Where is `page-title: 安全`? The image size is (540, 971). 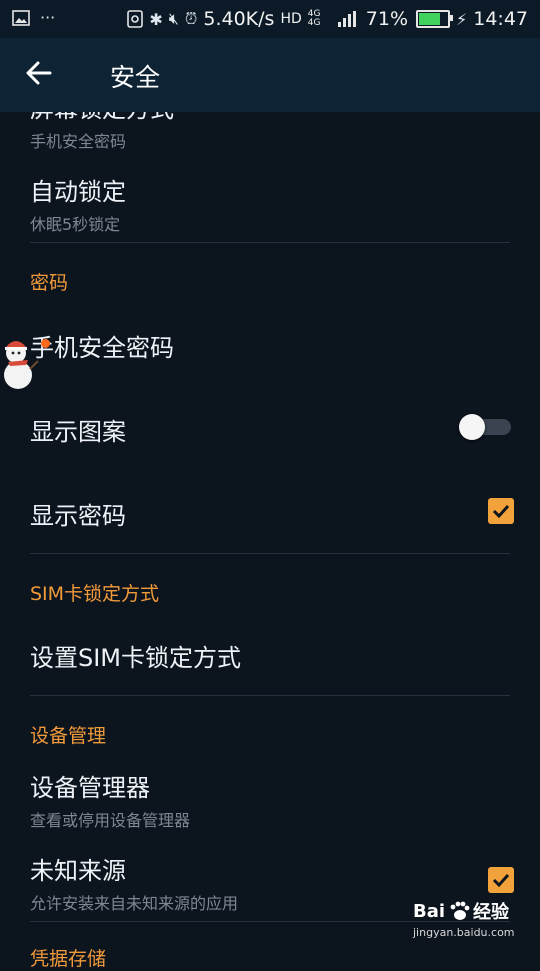
page-title: 安全 is located at coordinates (135, 77).